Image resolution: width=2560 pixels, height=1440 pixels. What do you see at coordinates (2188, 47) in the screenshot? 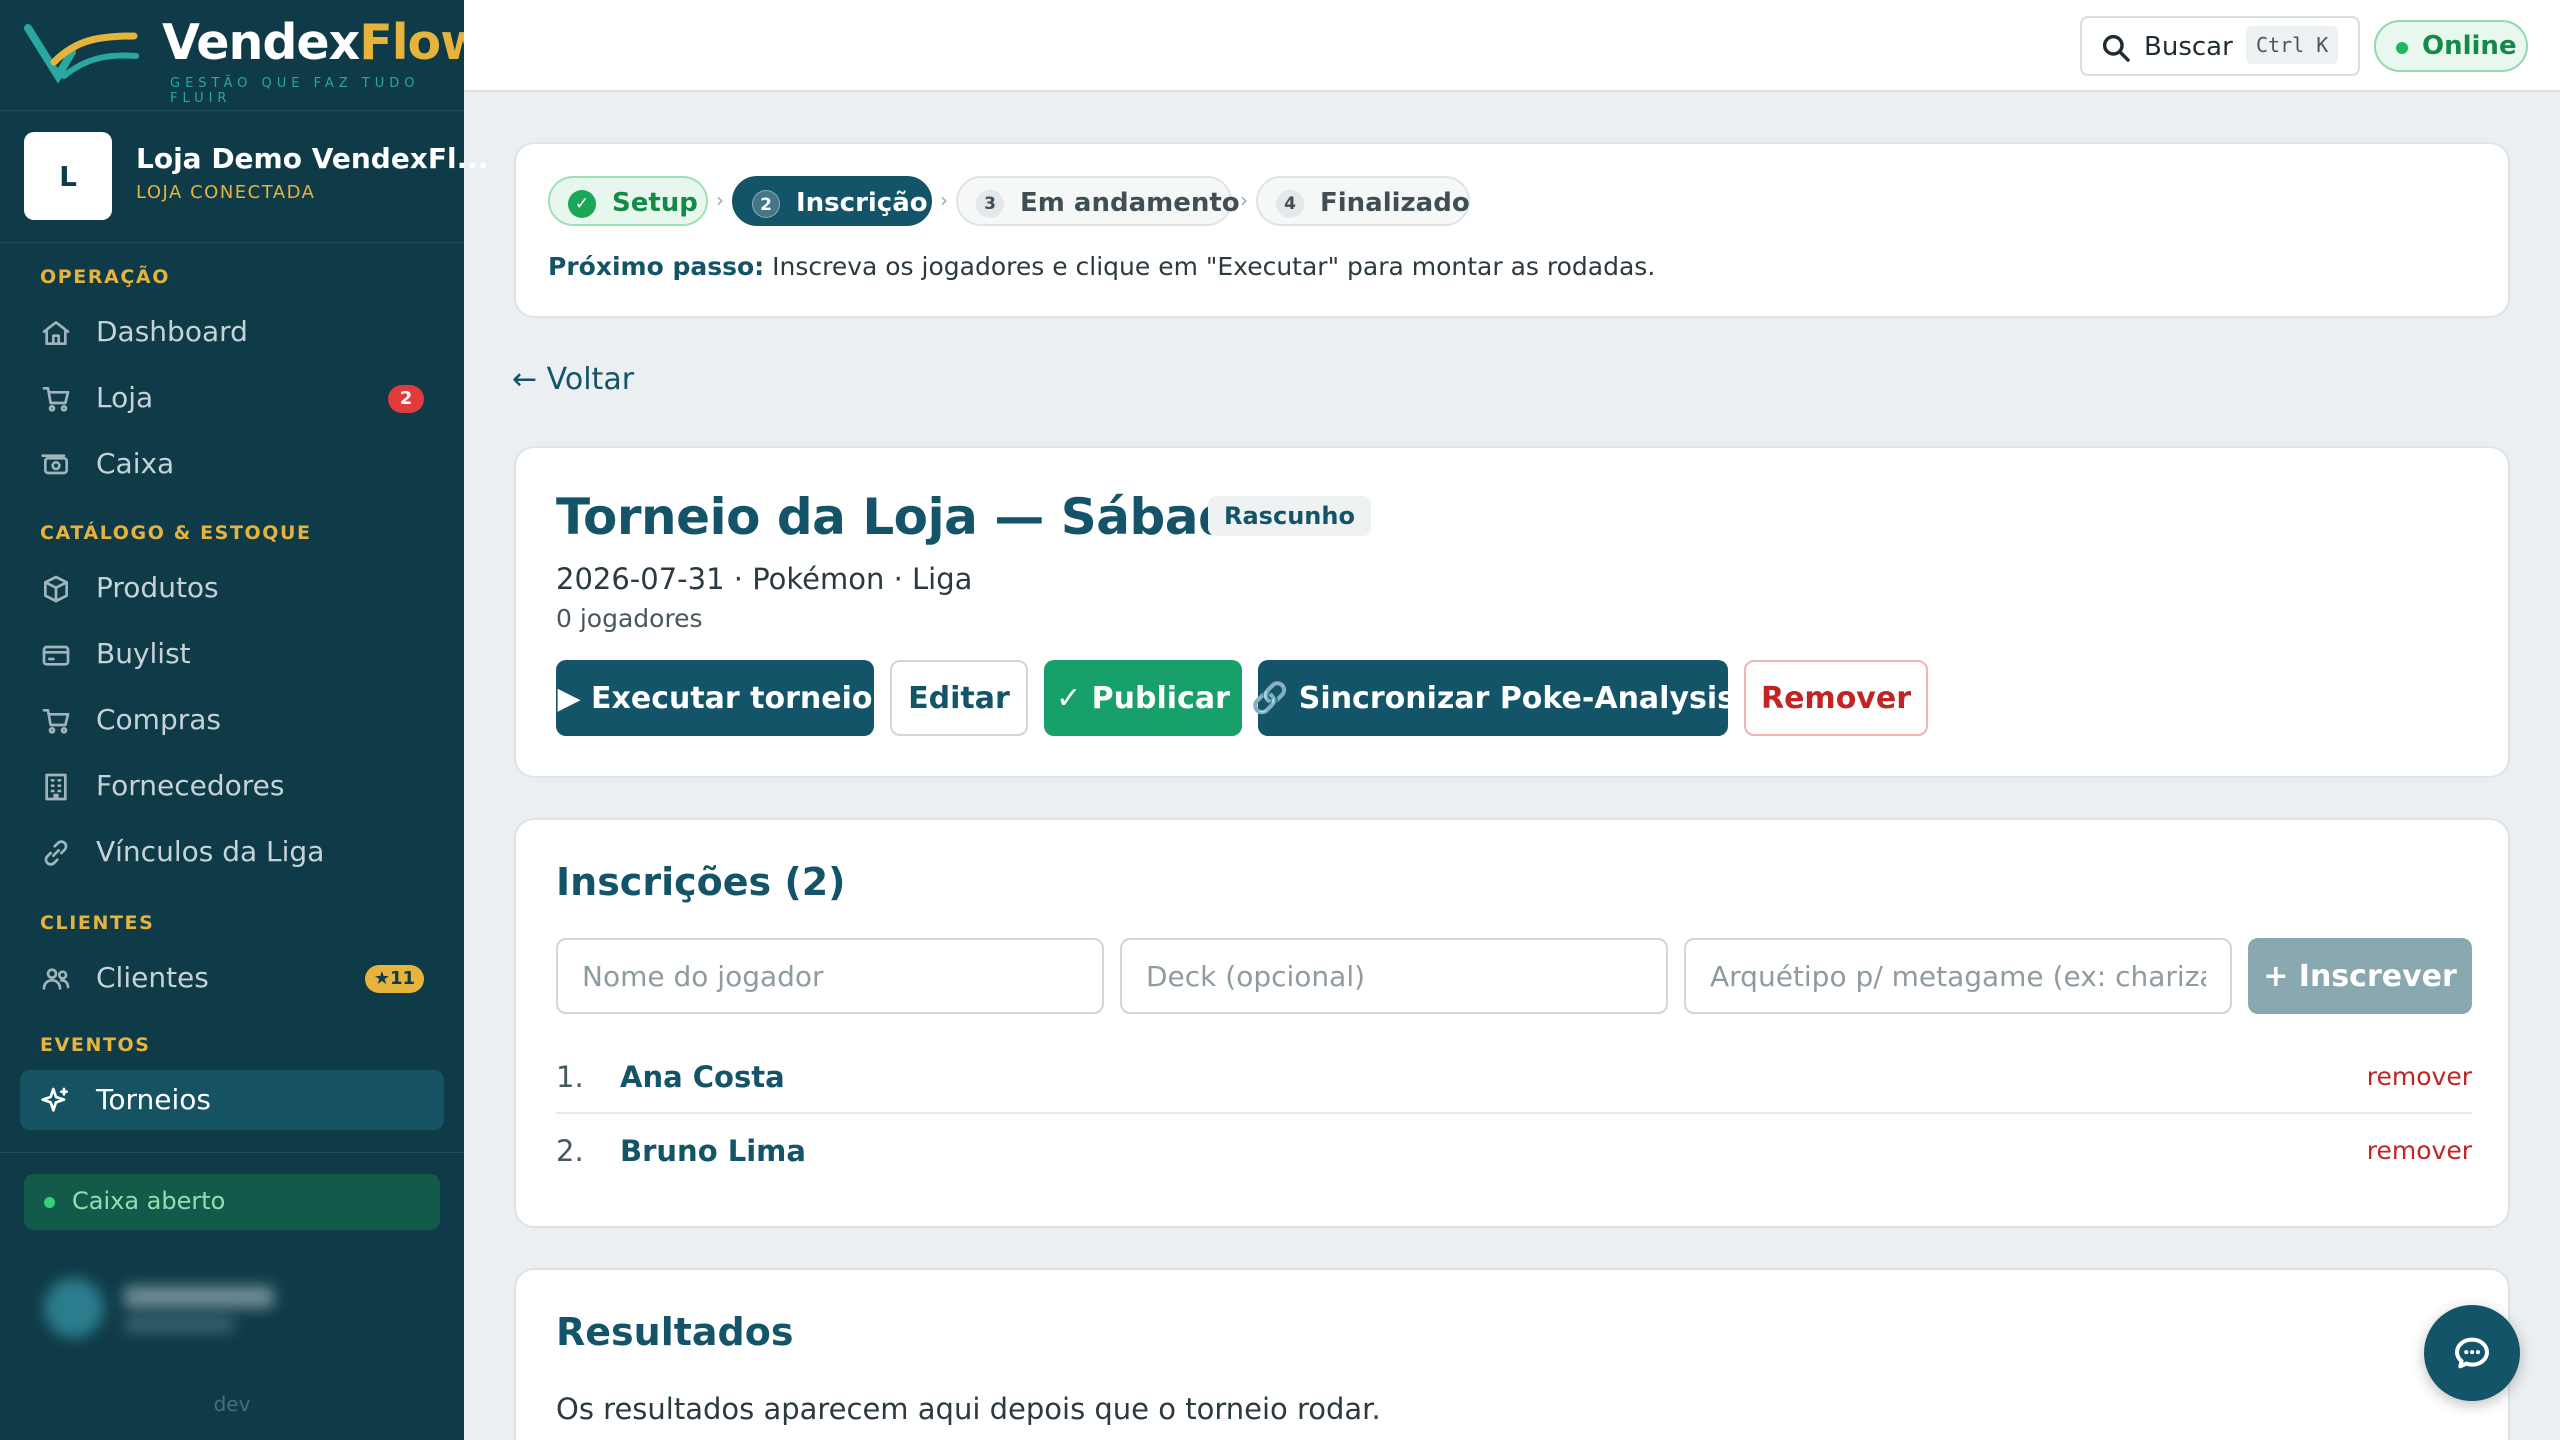
I see `search-label: Buscar` at bounding box center [2188, 47].